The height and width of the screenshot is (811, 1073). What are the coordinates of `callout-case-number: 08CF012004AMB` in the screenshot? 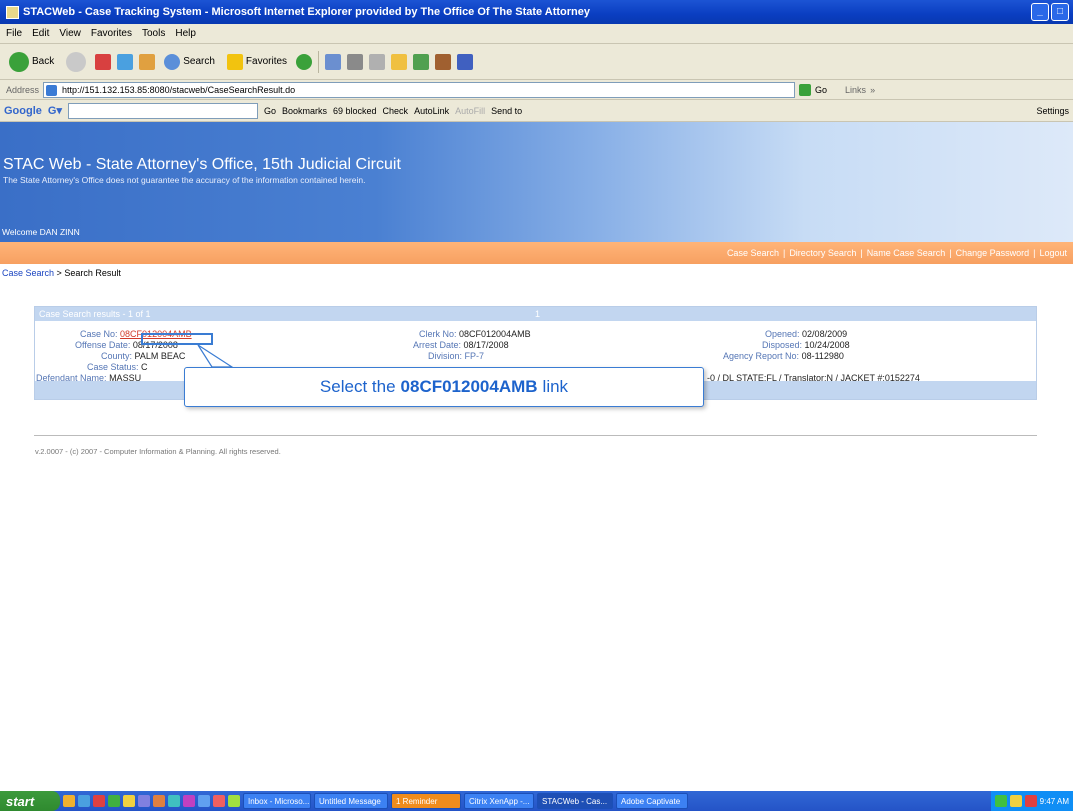 It's located at (469, 386).